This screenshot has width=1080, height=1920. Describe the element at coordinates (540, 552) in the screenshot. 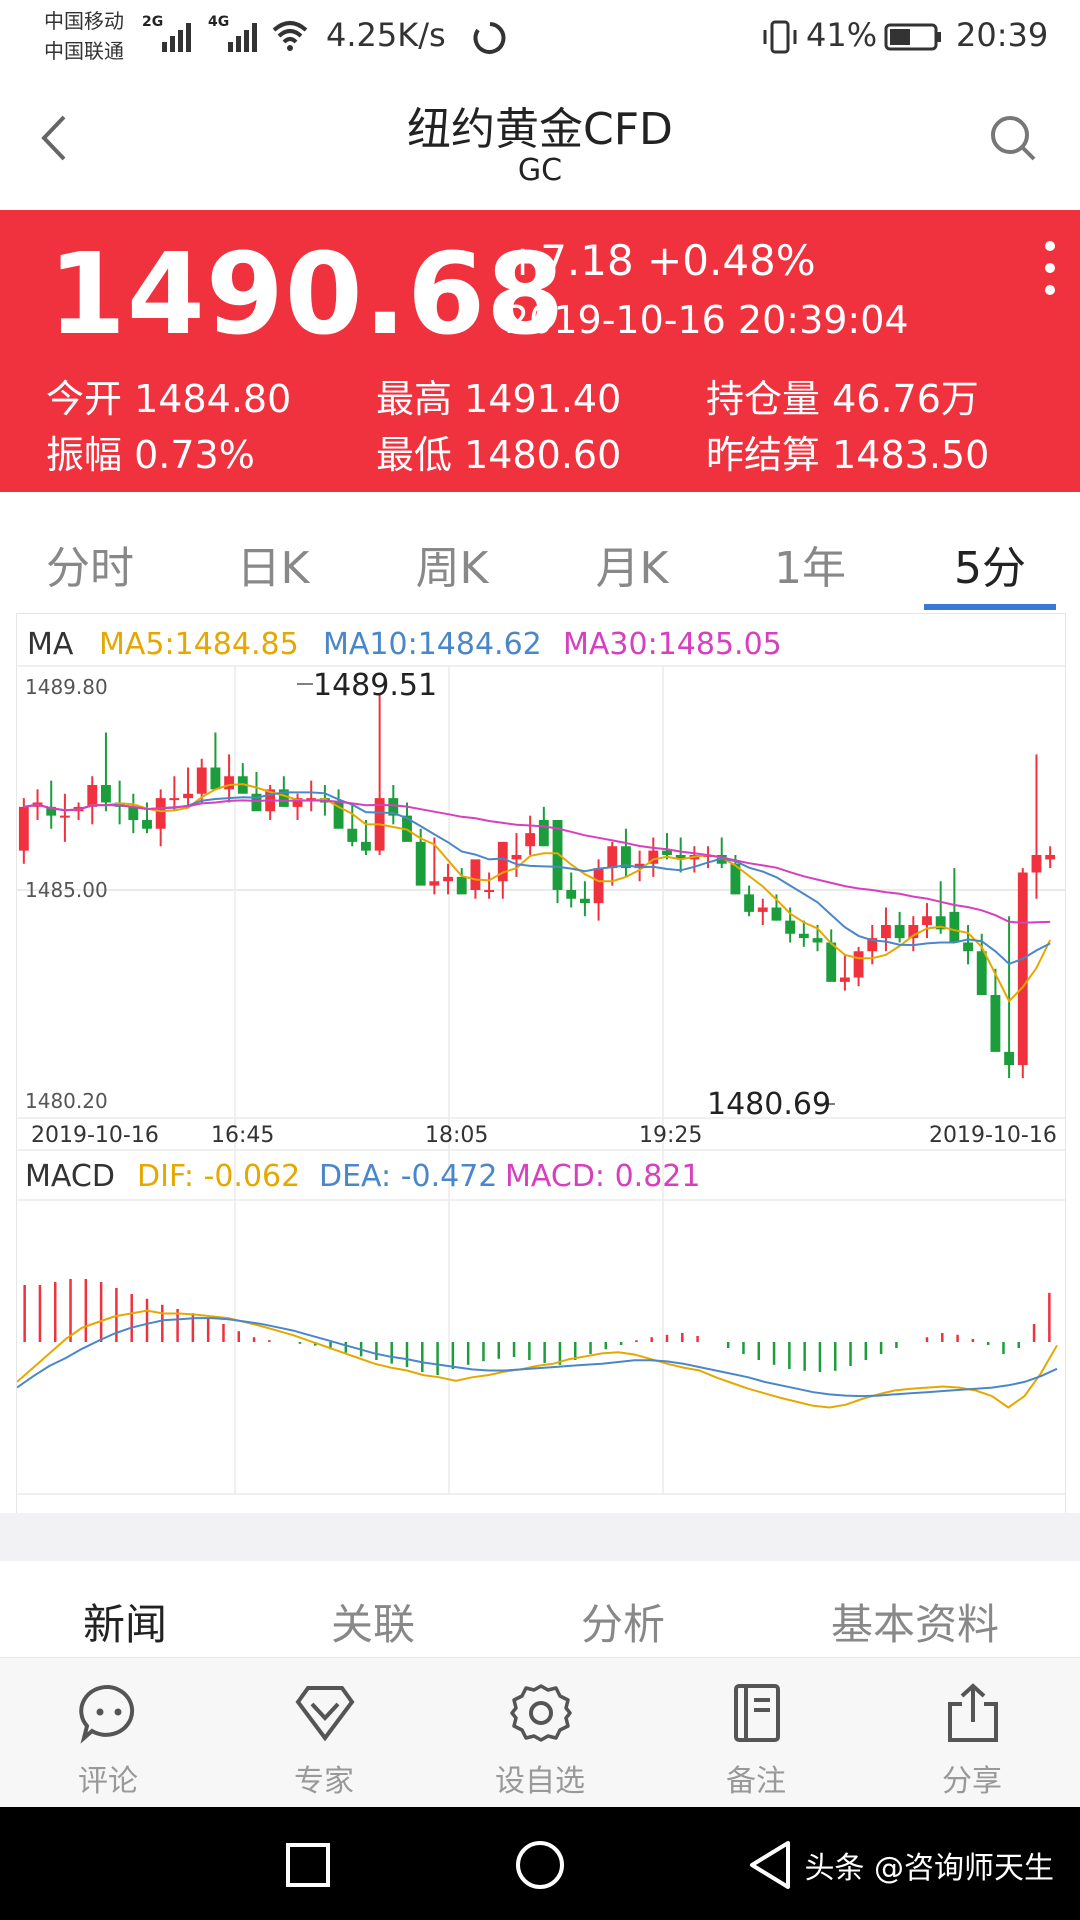

I see `period-tabs: 分时 日K 周K 月K 1年 5分` at that location.